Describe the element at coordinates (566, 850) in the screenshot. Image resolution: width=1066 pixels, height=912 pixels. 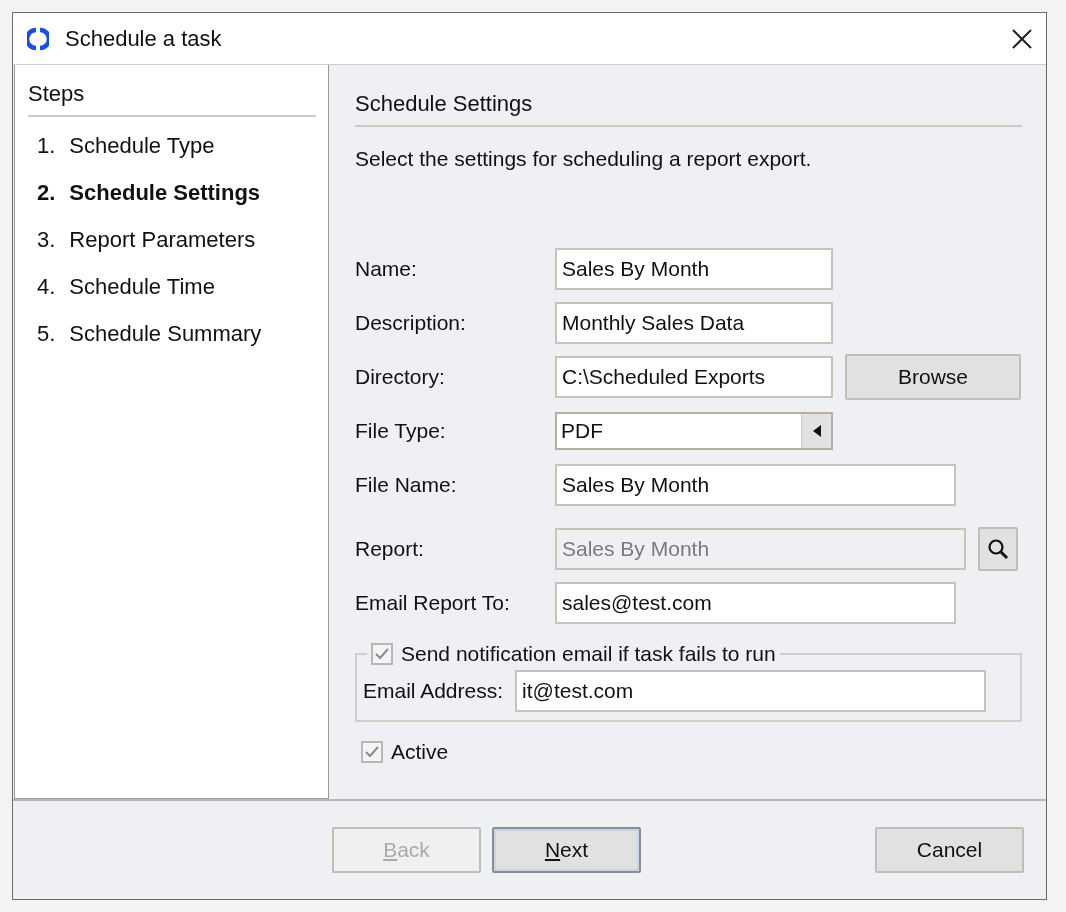
I see `dialog-button: Next` at that location.